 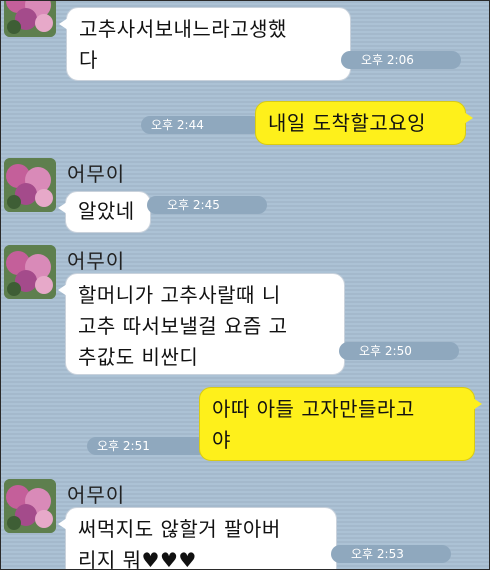 I want to click on message-timestamp: 오후 2:53, so click(x=391, y=554).